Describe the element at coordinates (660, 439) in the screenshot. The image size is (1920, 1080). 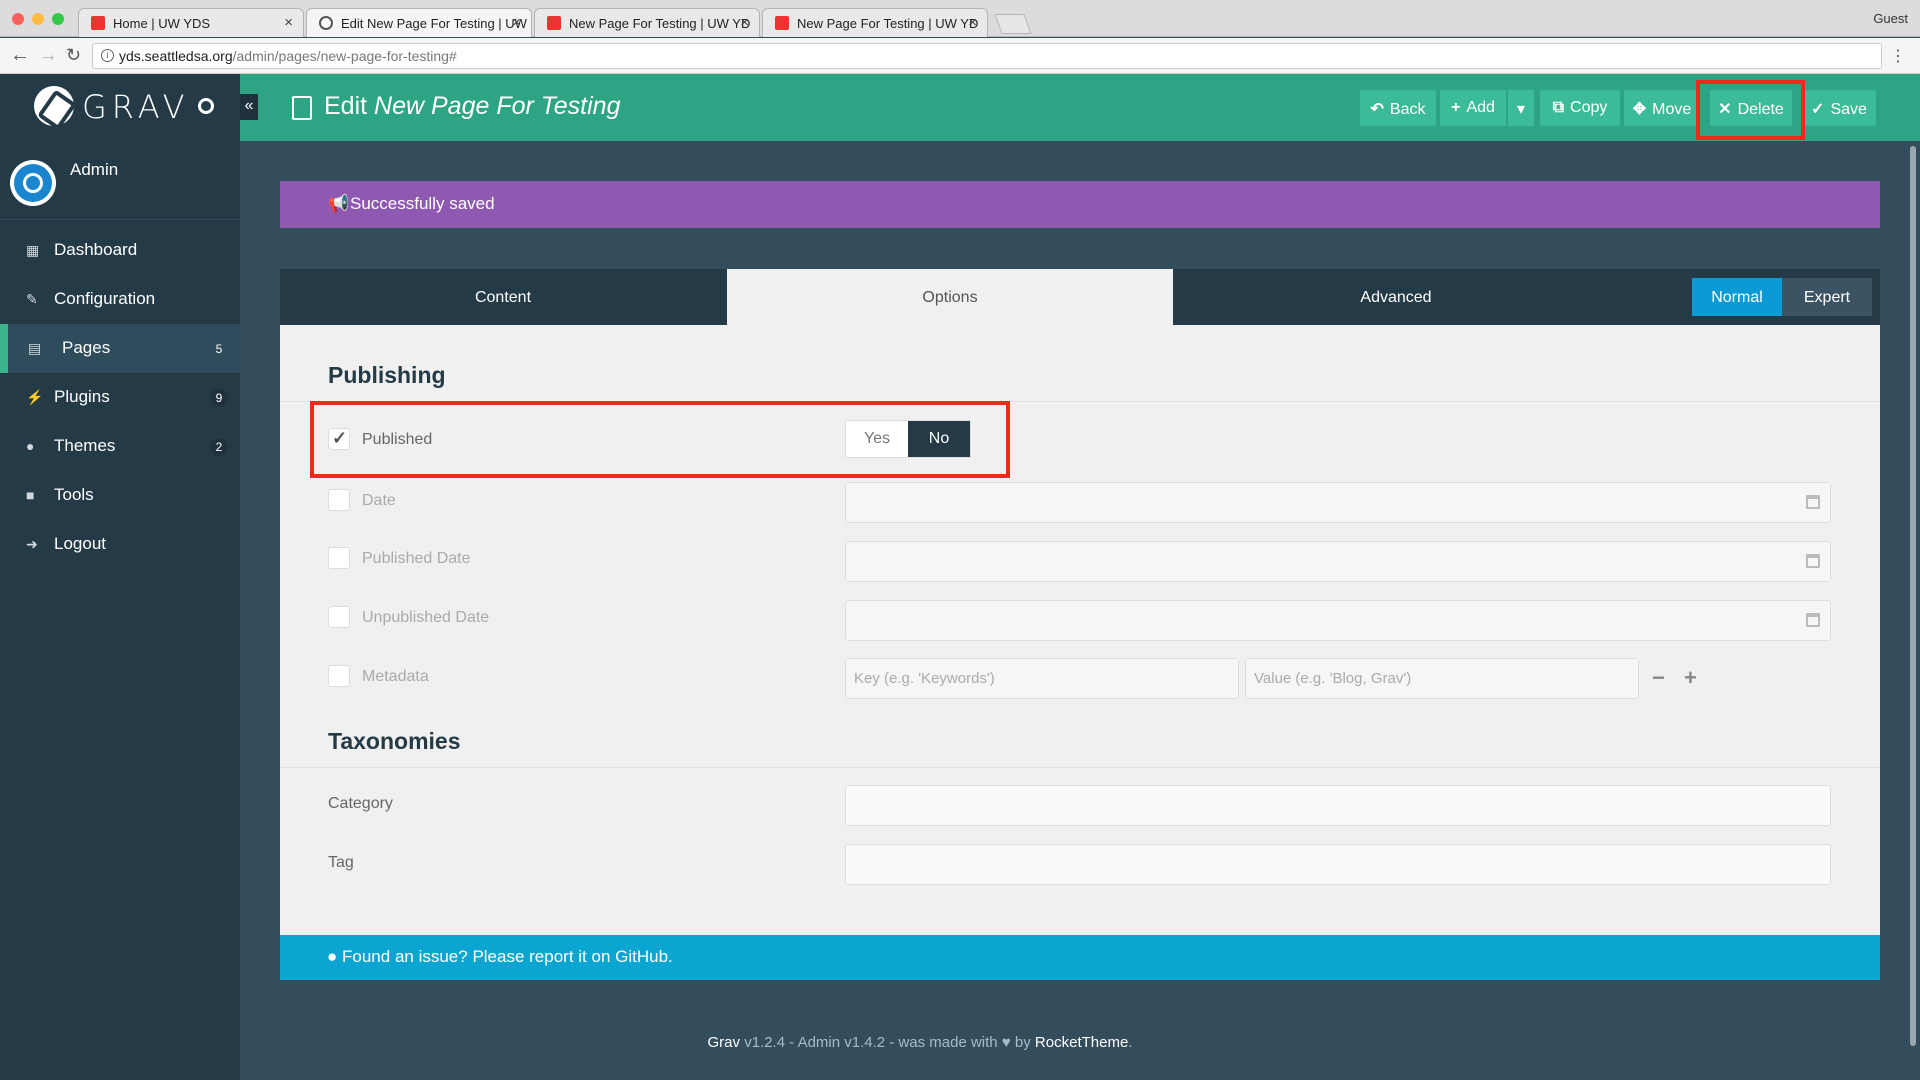
I see `published-highlight-box` at that location.